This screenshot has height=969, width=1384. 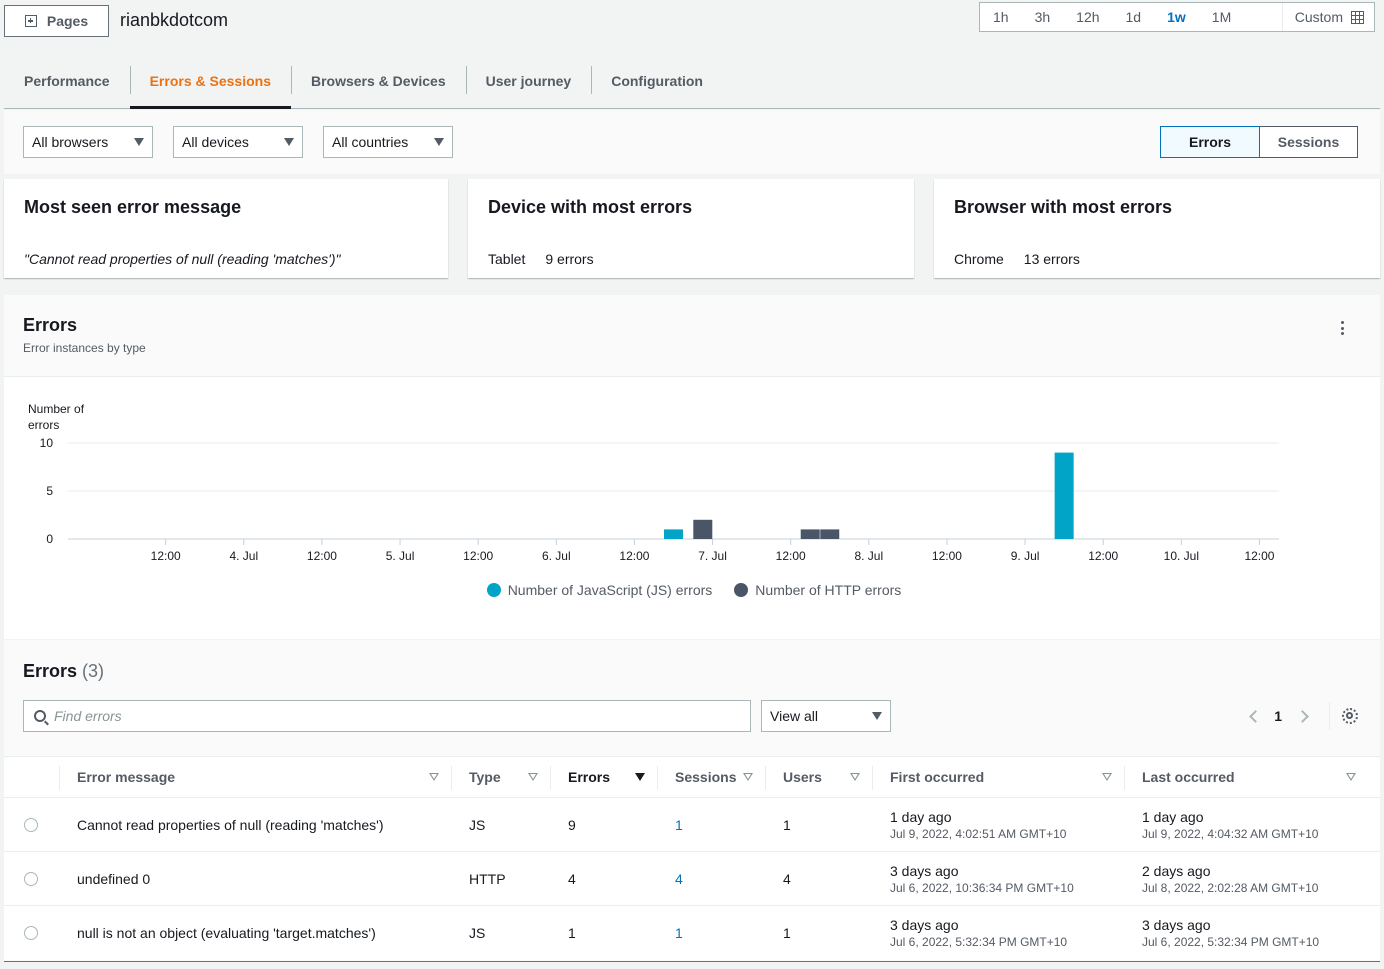 What do you see at coordinates (400, 556) in the screenshot?
I see `x-tick-label-3: 5. Jul` at bounding box center [400, 556].